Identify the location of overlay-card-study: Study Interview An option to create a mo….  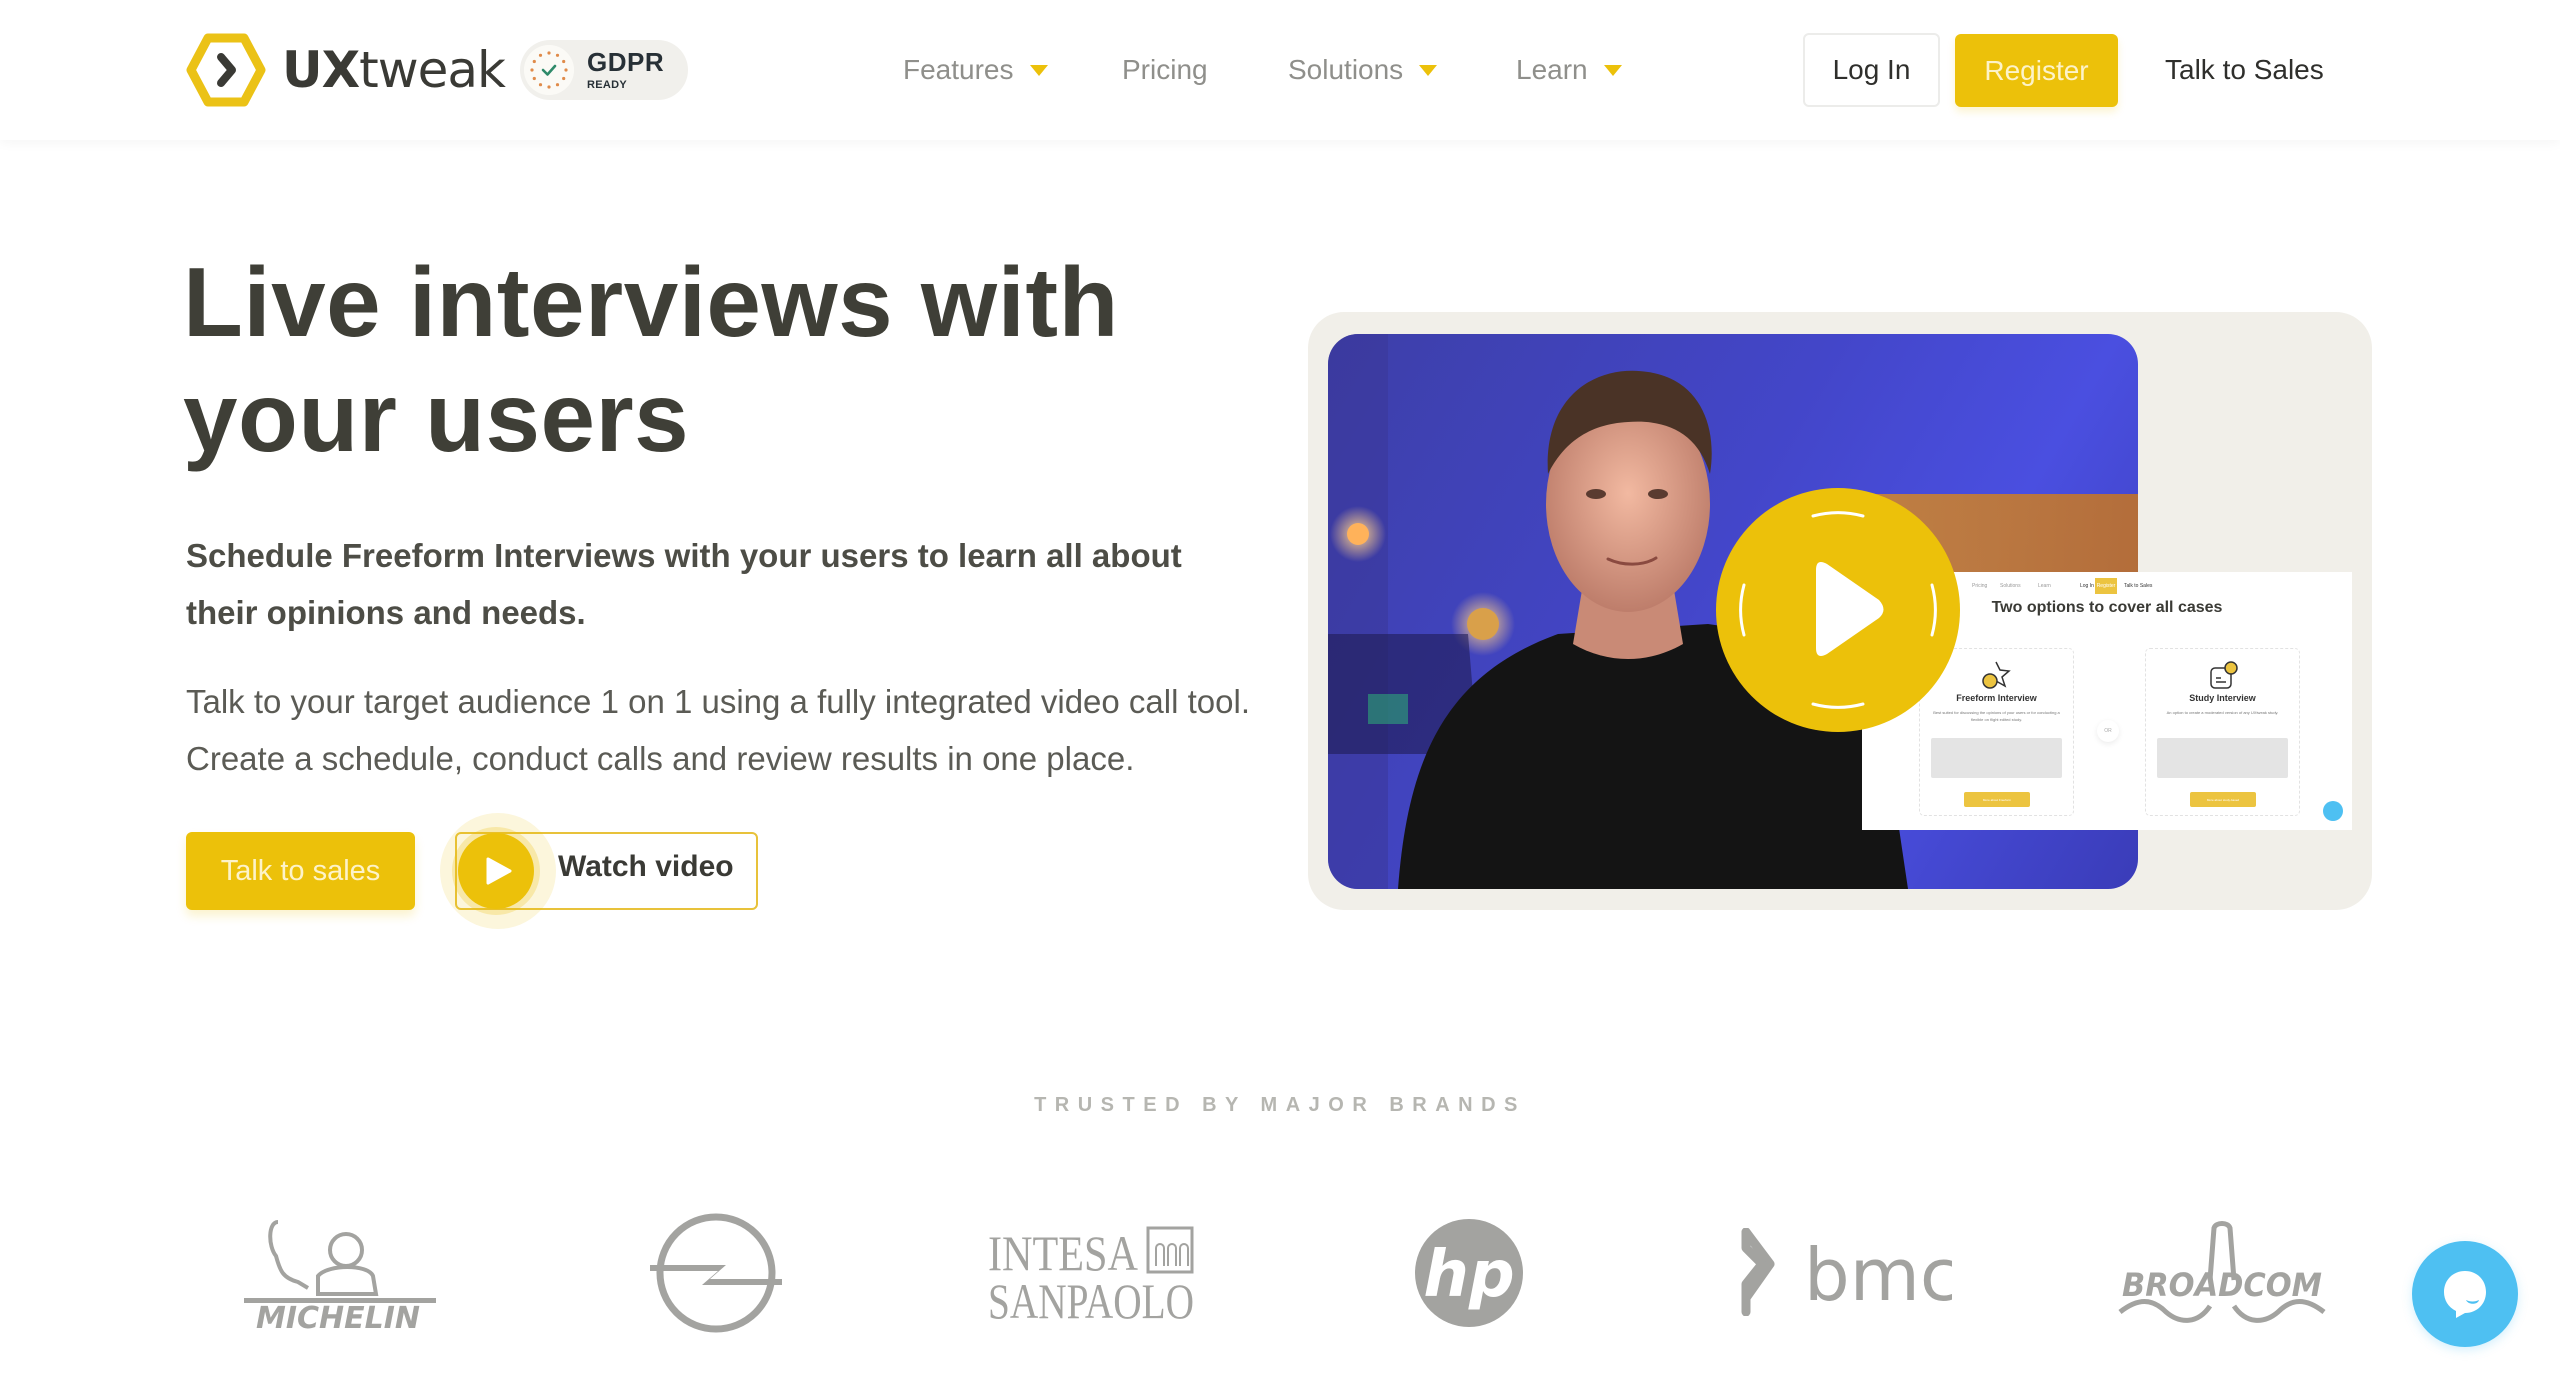
(2222, 732).